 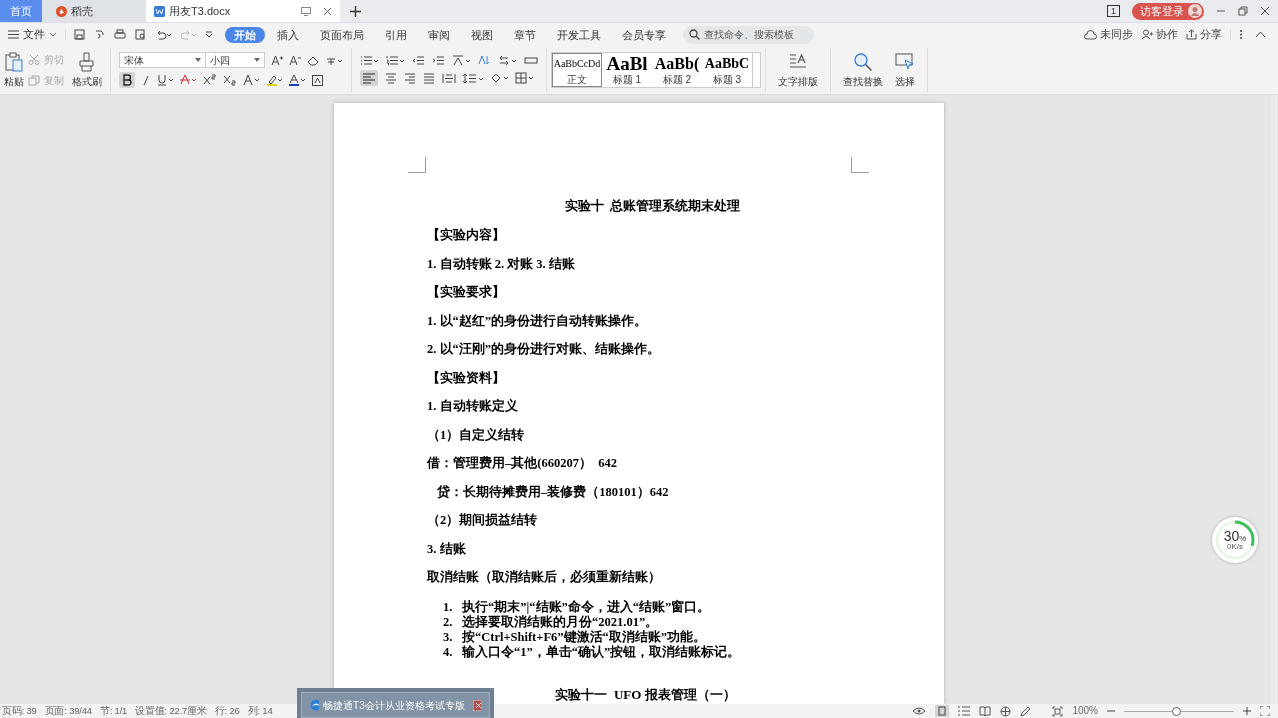 What do you see at coordinates (159, 11) in the screenshot?
I see `writer-file-icon` at bounding box center [159, 11].